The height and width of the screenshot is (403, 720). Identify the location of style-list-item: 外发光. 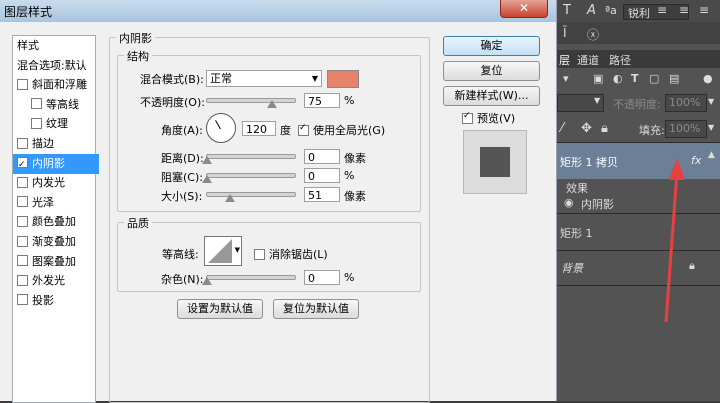
(56, 281).